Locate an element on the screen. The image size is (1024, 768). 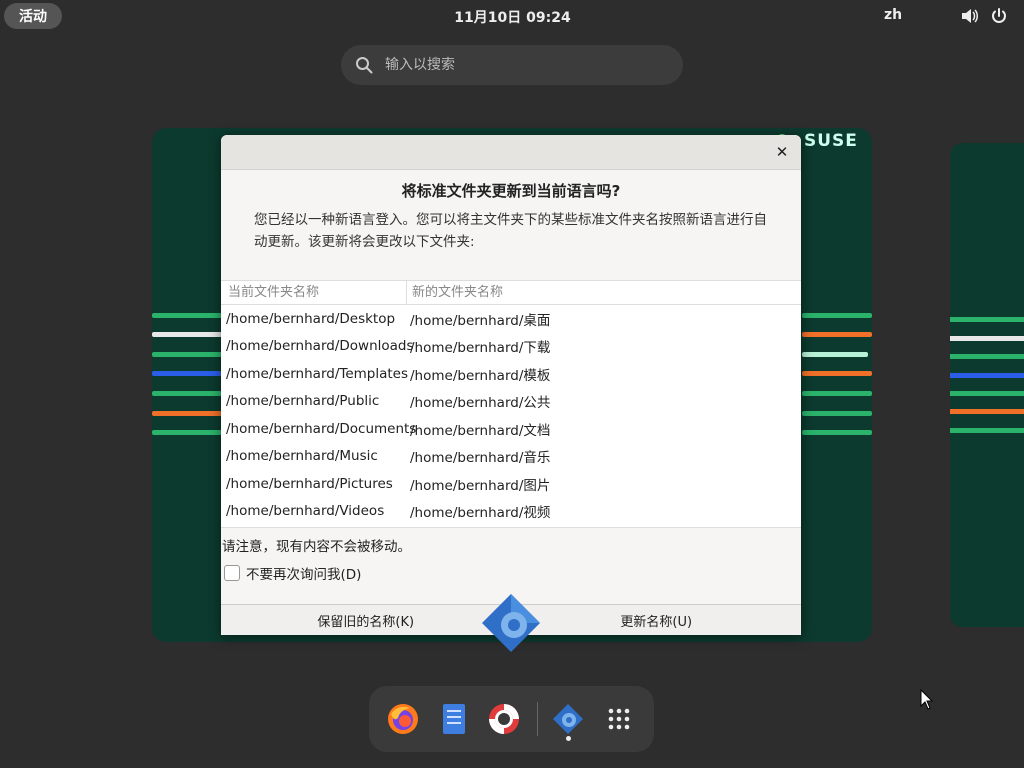
new-folder: /home/bernhard/模板 is located at coordinates (480, 375).